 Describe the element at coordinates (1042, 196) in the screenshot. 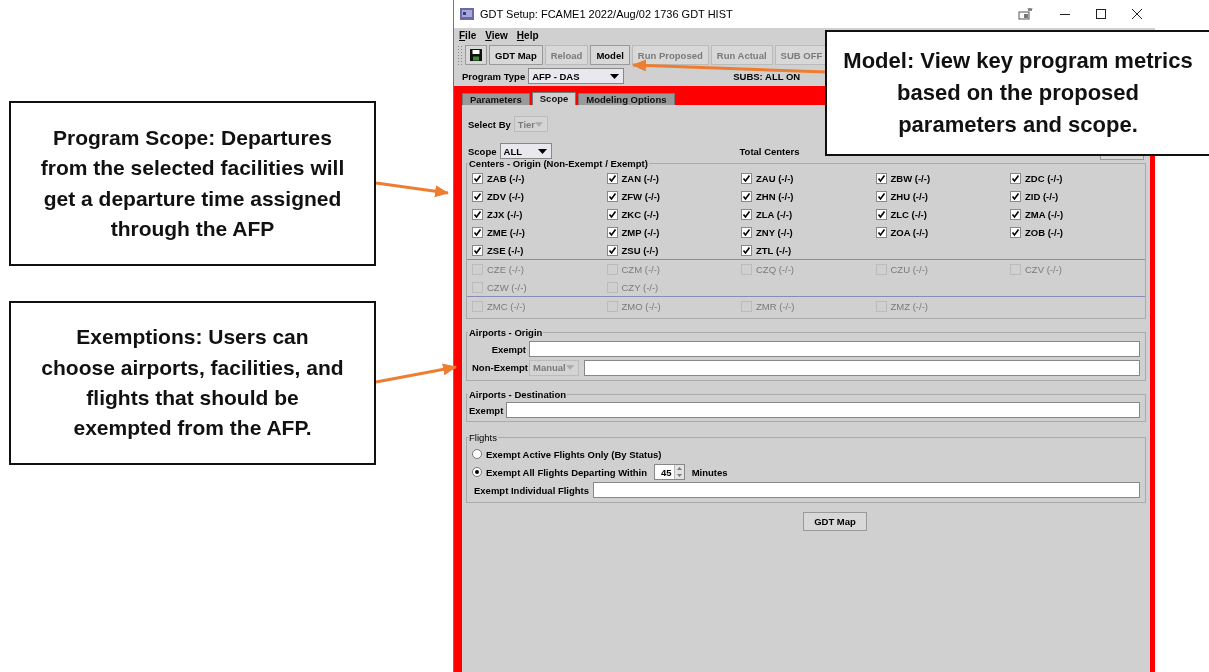

I see `checkbox-label: ZID (-/-)` at that location.